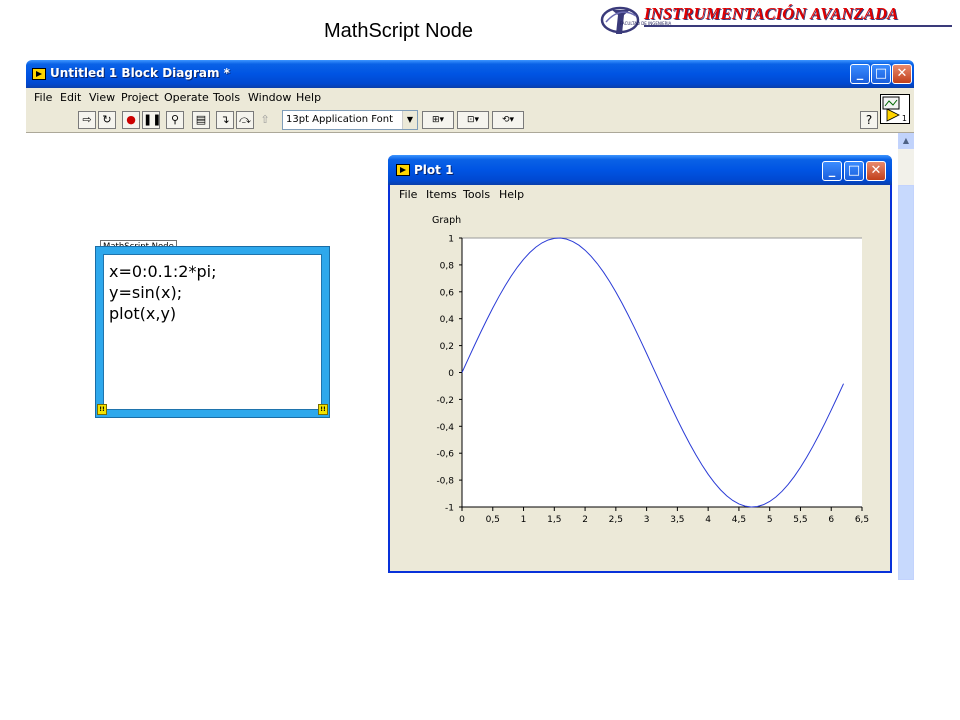  I want to click on vertical-scrollbar: ▲, so click(906, 356).